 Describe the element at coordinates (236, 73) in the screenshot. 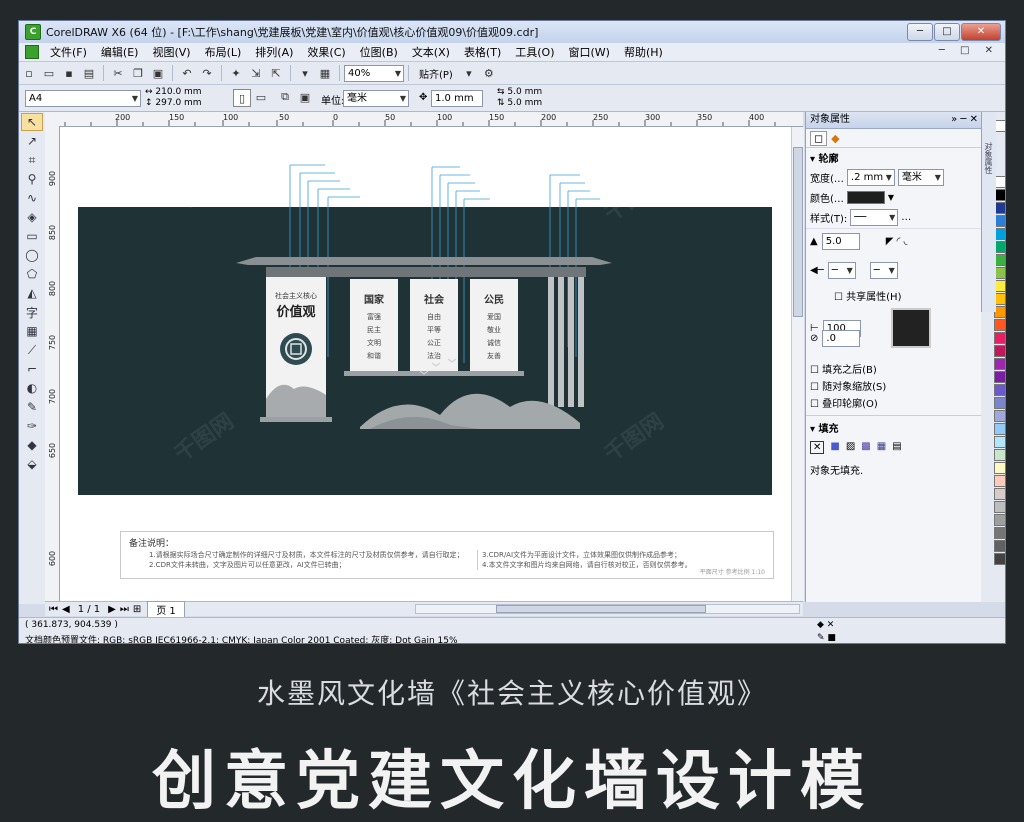

I see `search-content-icon: ✦` at that location.